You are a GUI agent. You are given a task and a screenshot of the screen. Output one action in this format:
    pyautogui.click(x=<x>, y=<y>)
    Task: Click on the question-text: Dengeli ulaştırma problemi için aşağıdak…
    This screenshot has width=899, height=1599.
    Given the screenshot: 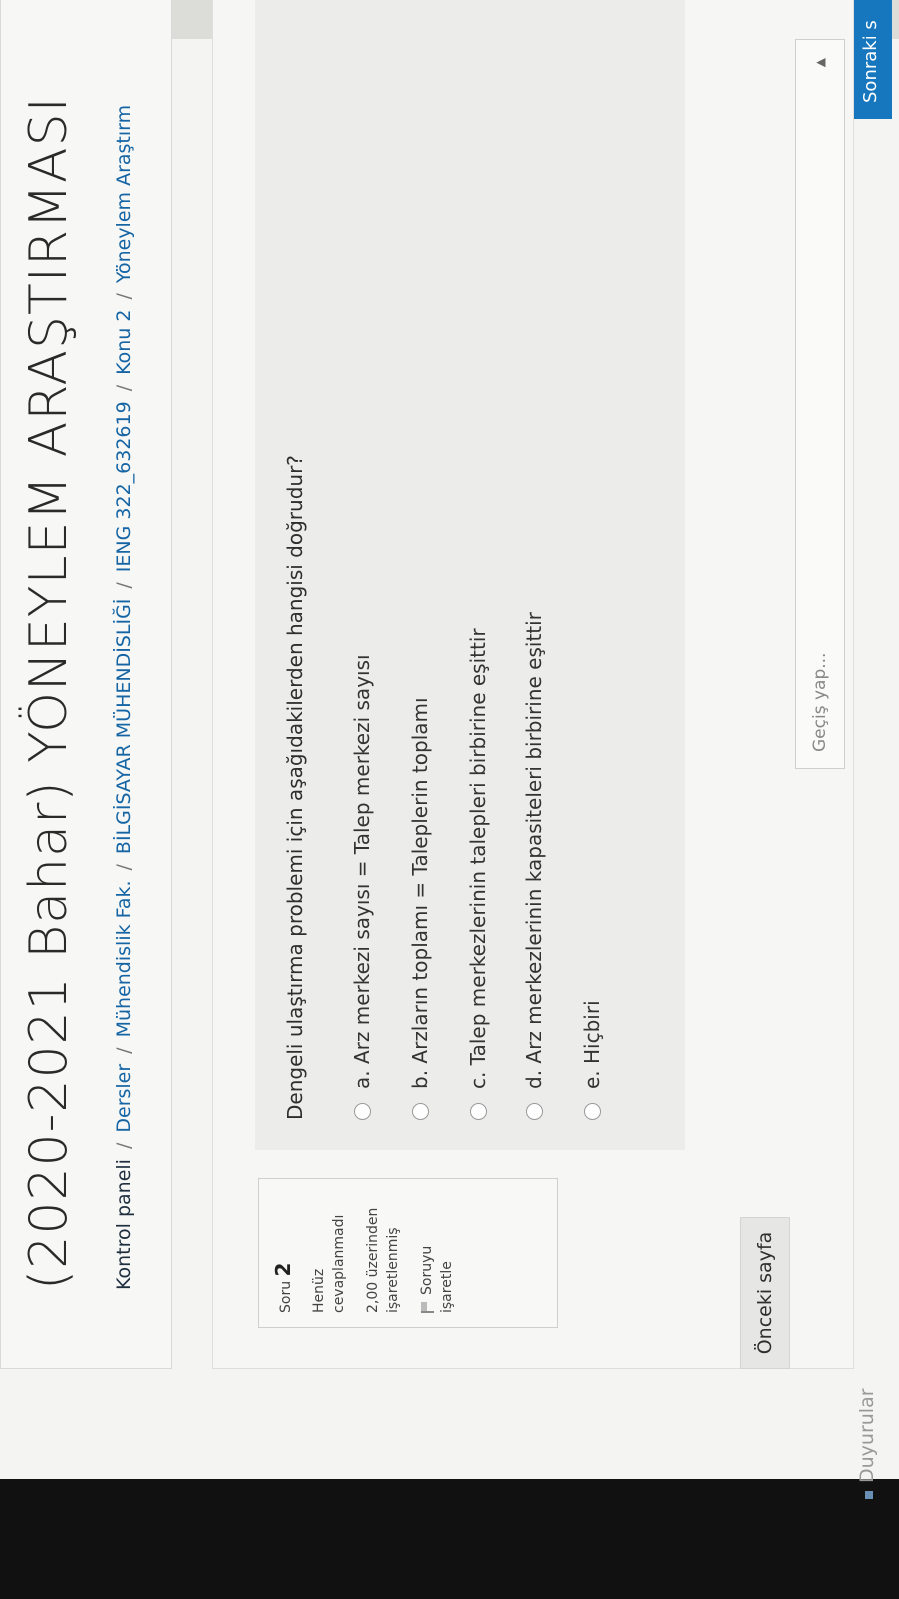 What is the action you would take?
    pyautogui.click(x=295, y=787)
    